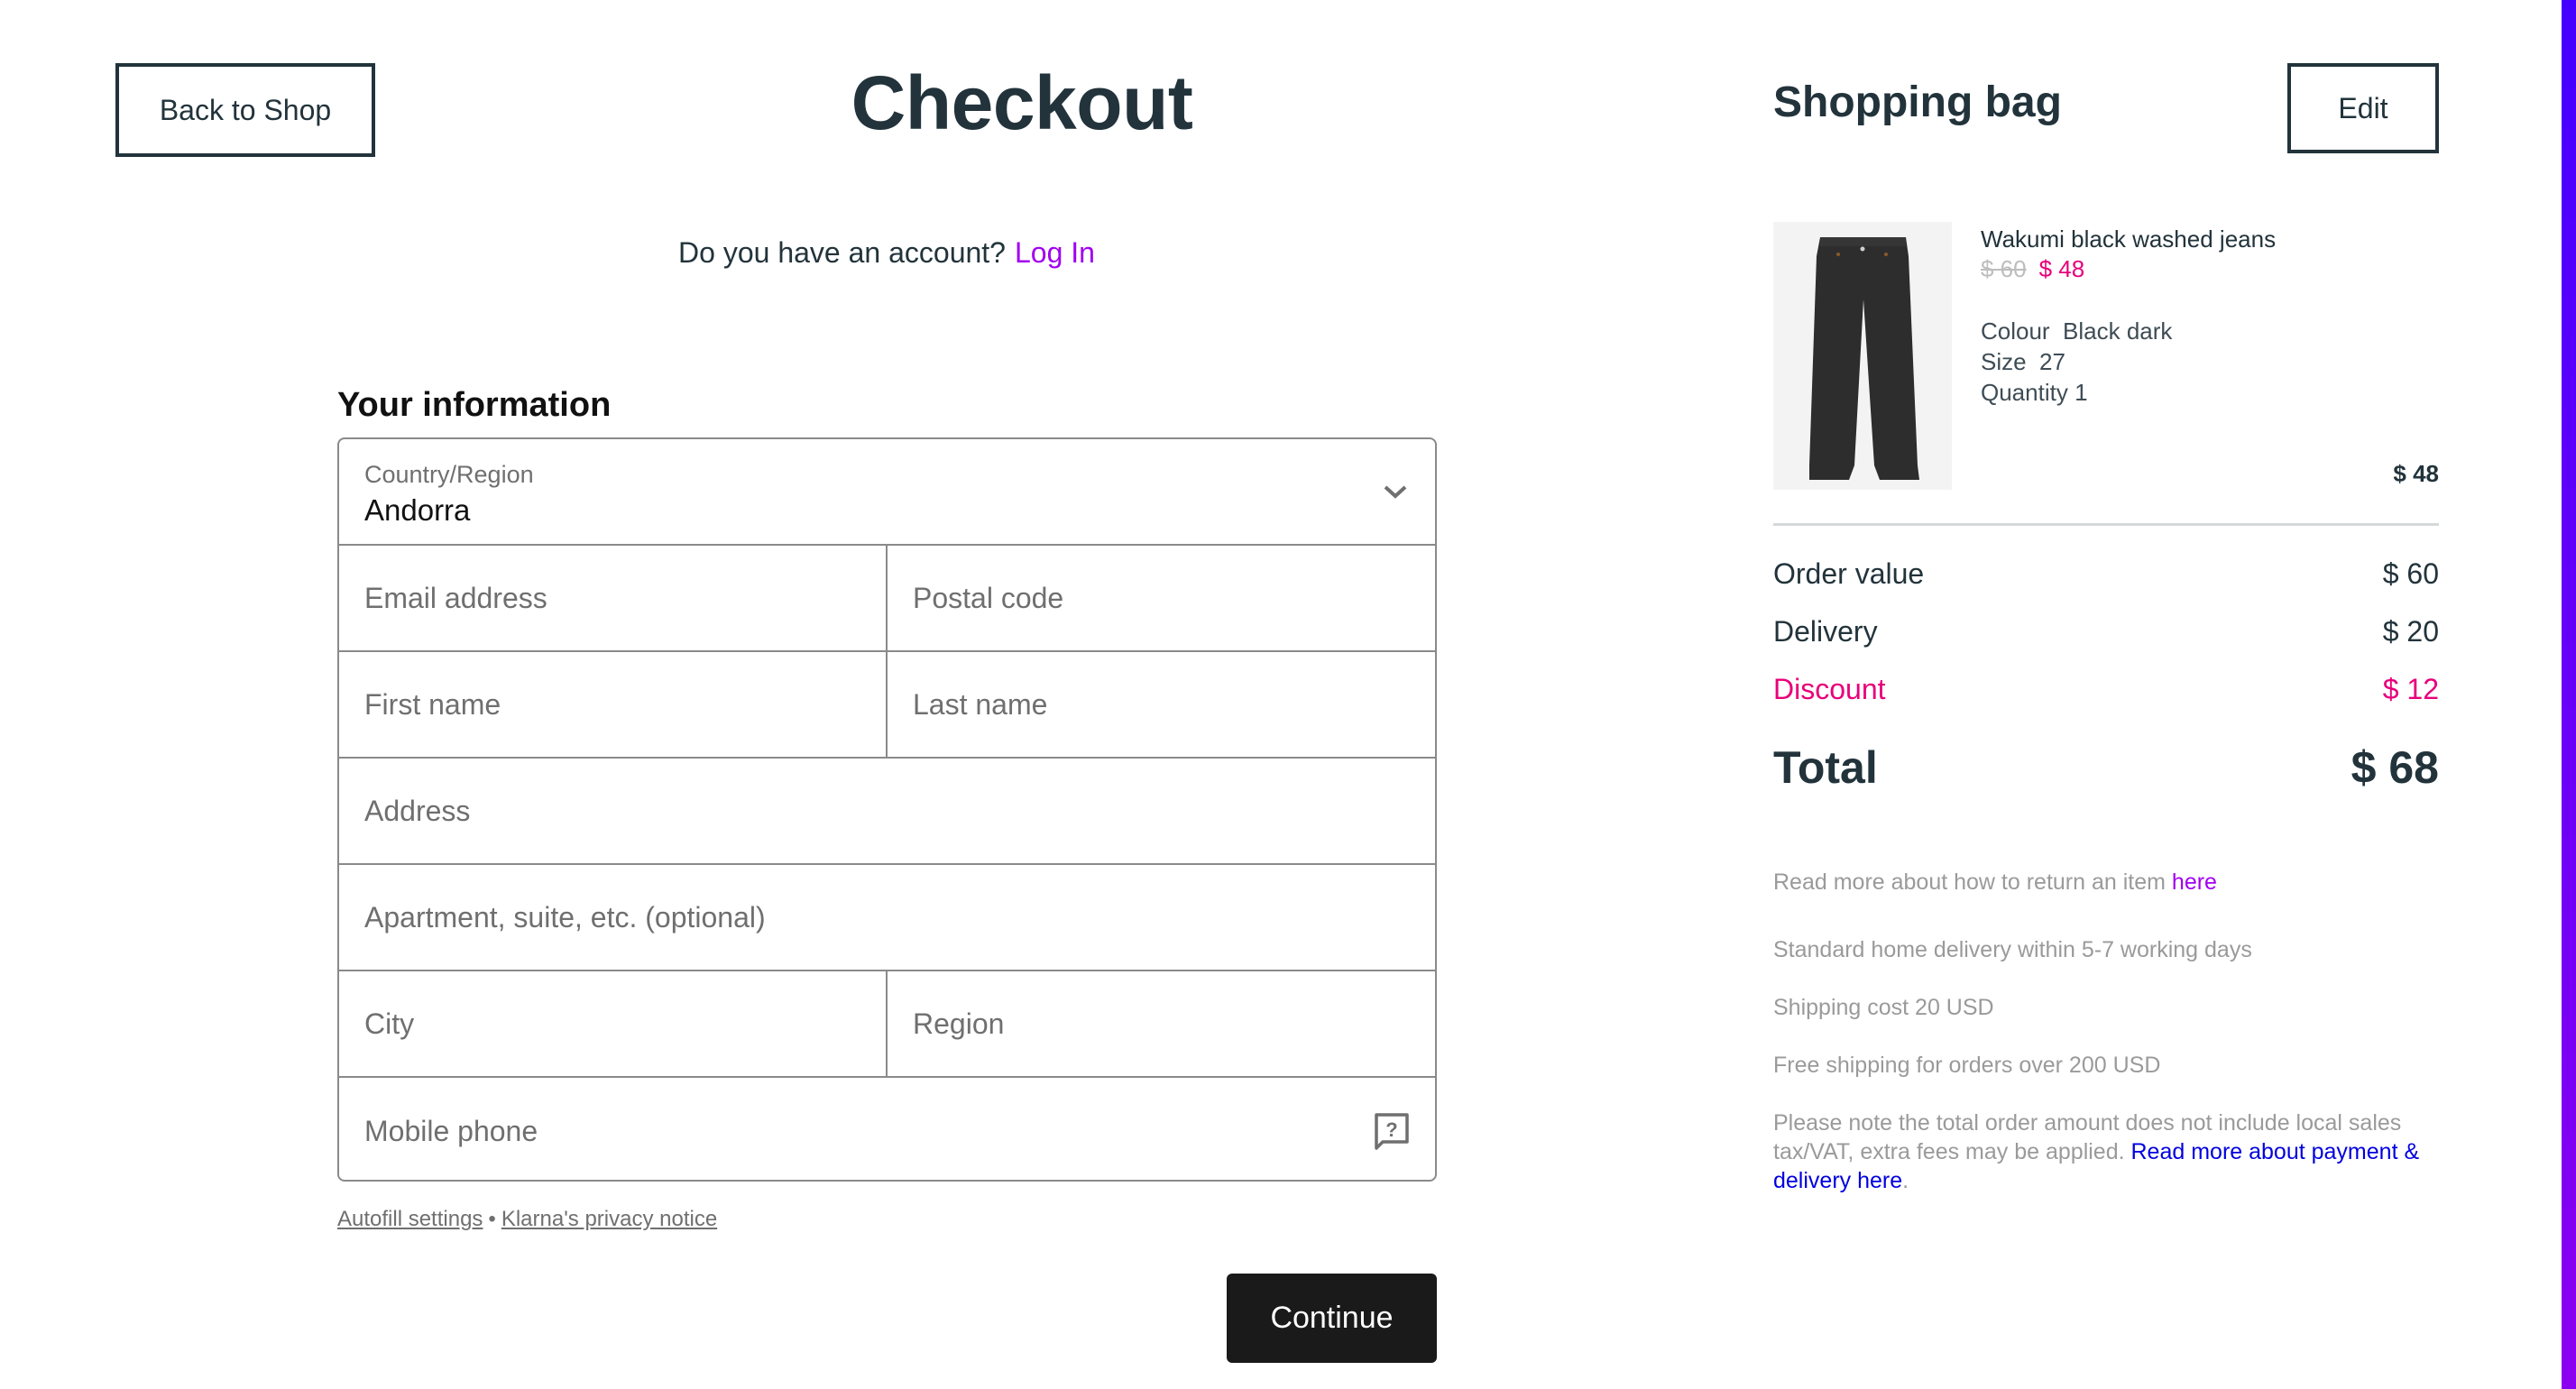 The height and width of the screenshot is (1389, 2576). I want to click on return-info-text: Read more about how to return an item, so click(1972, 882).